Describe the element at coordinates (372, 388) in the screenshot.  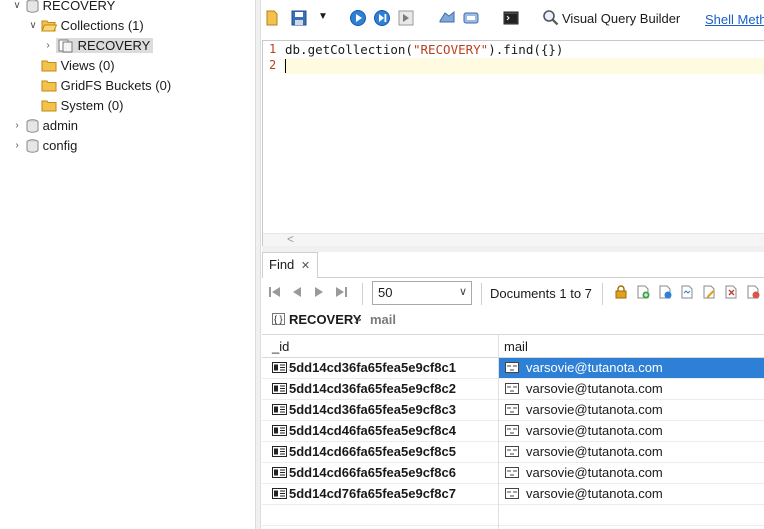
I see `id-value: 5dd14cd36fa65fea5e9cf8c2` at that location.